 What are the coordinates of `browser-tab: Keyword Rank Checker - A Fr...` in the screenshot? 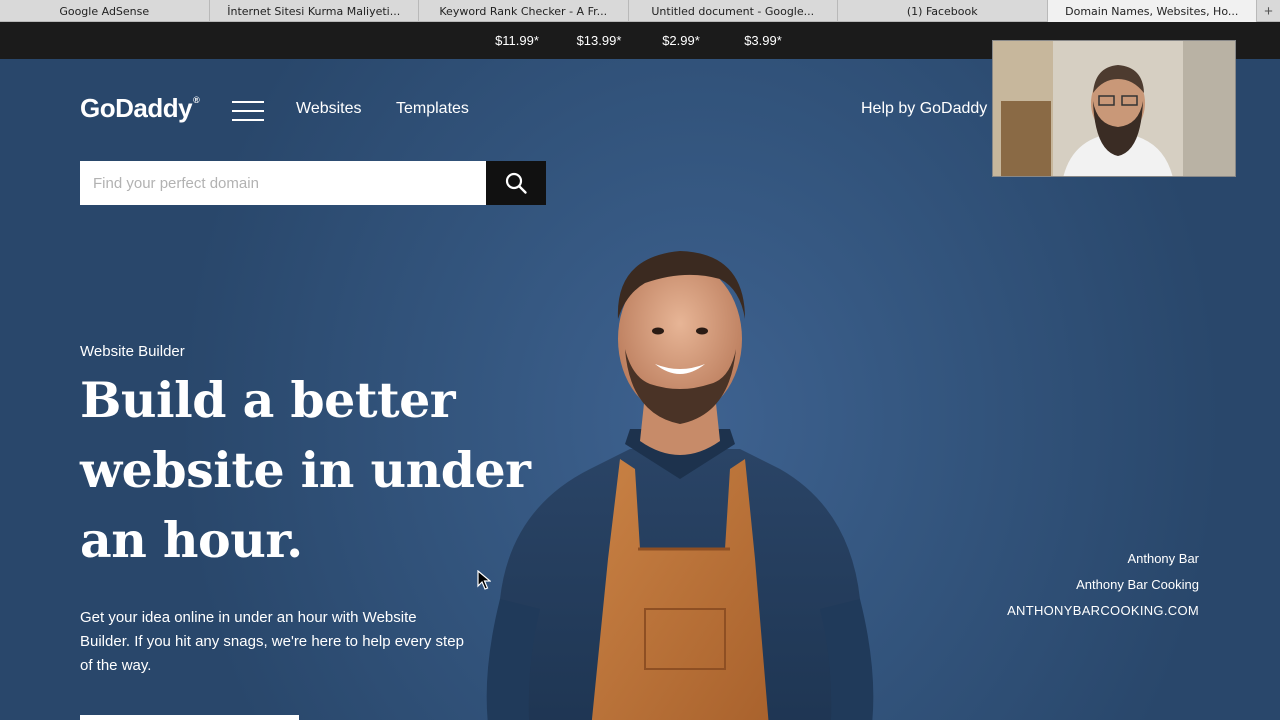 It's located at (524, 11).